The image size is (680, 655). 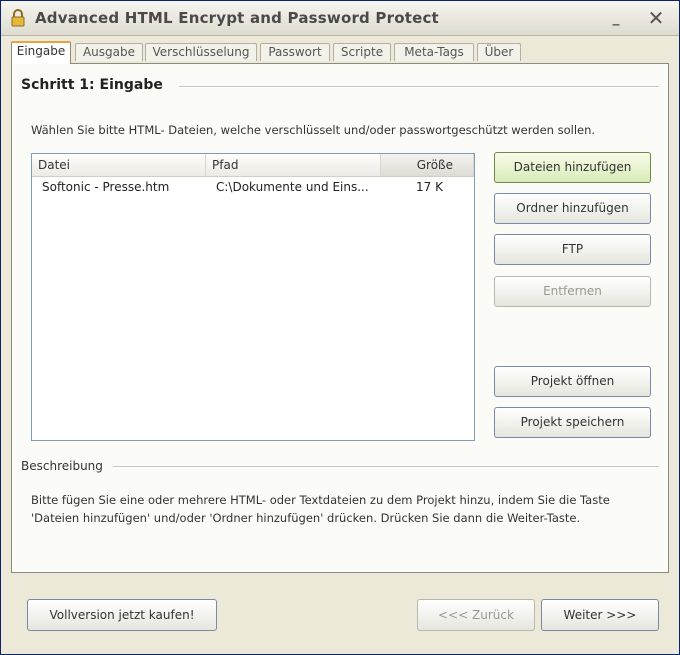 I want to click on save-project-button: Projekt speichern, so click(x=572, y=422).